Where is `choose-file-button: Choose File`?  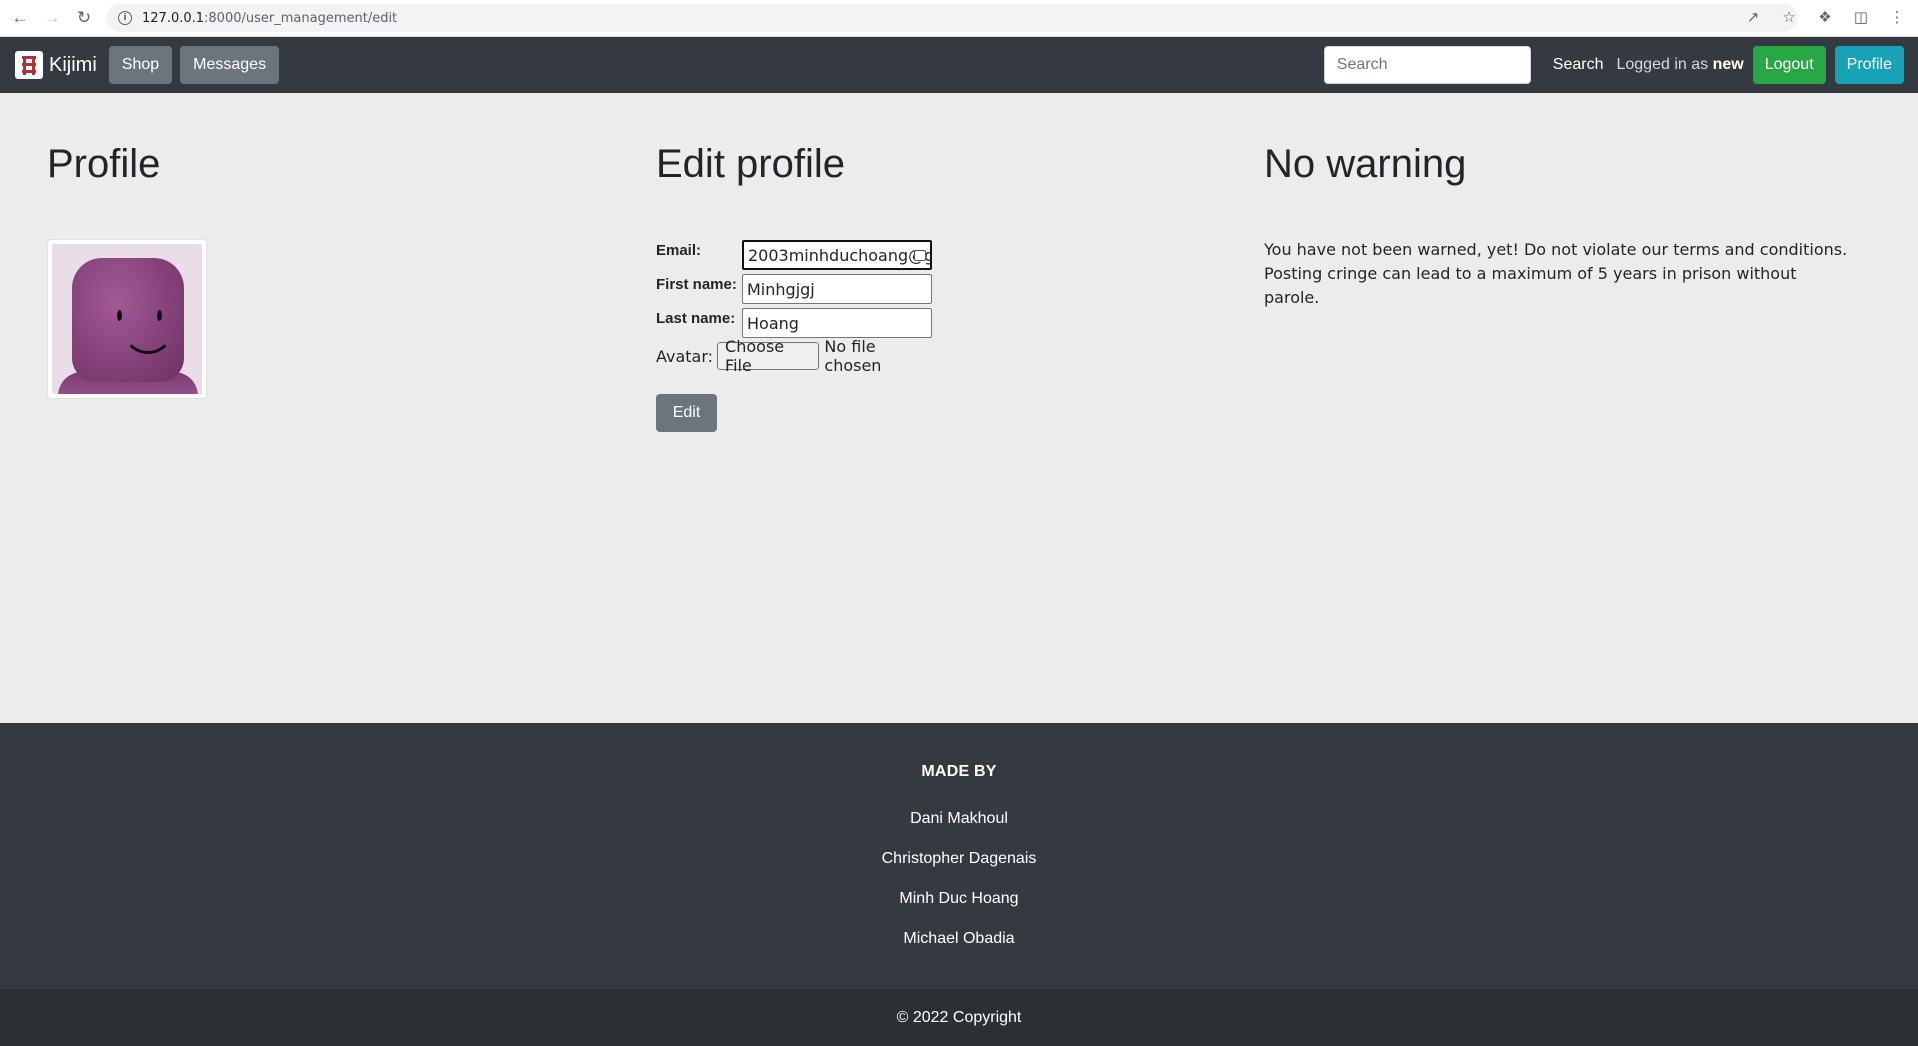
choose-file-button: Choose File is located at coordinates (768, 356).